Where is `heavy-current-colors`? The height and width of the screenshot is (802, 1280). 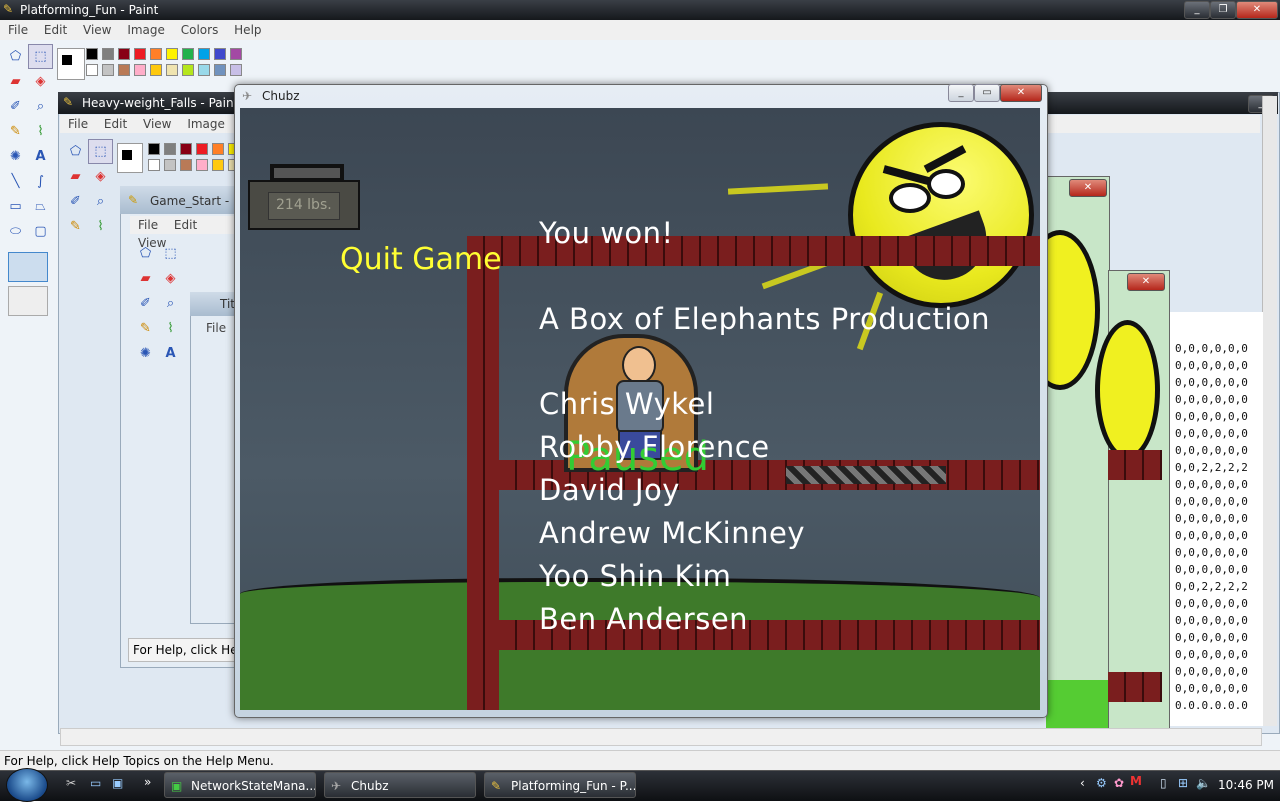 heavy-current-colors is located at coordinates (130, 158).